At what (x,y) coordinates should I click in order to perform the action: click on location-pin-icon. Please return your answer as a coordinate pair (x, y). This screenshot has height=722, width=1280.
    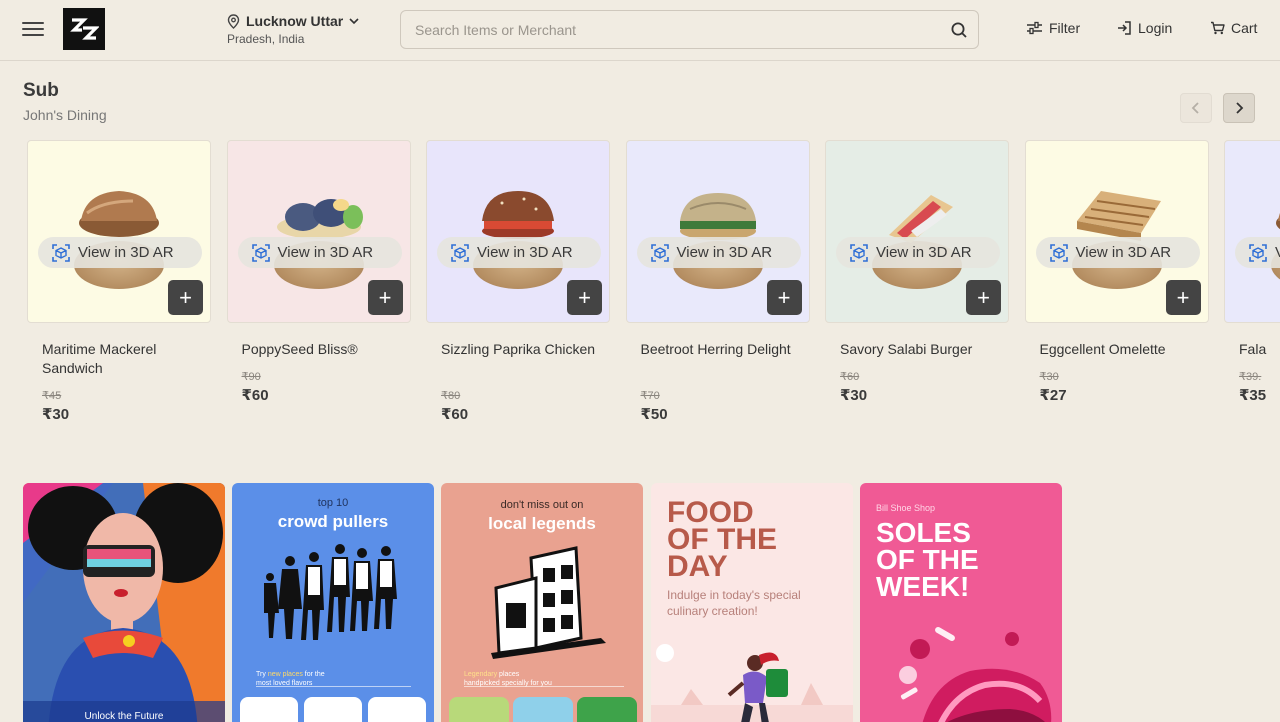
    Looking at the image, I should click on (233, 21).